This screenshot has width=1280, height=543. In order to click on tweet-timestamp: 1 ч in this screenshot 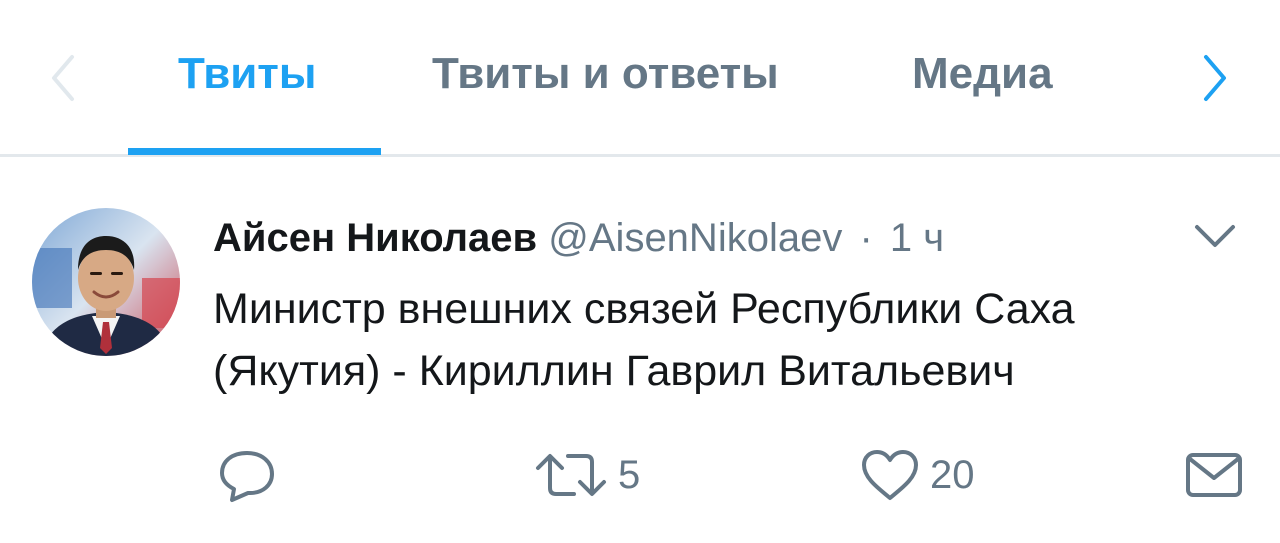, I will do `click(917, 238)`.